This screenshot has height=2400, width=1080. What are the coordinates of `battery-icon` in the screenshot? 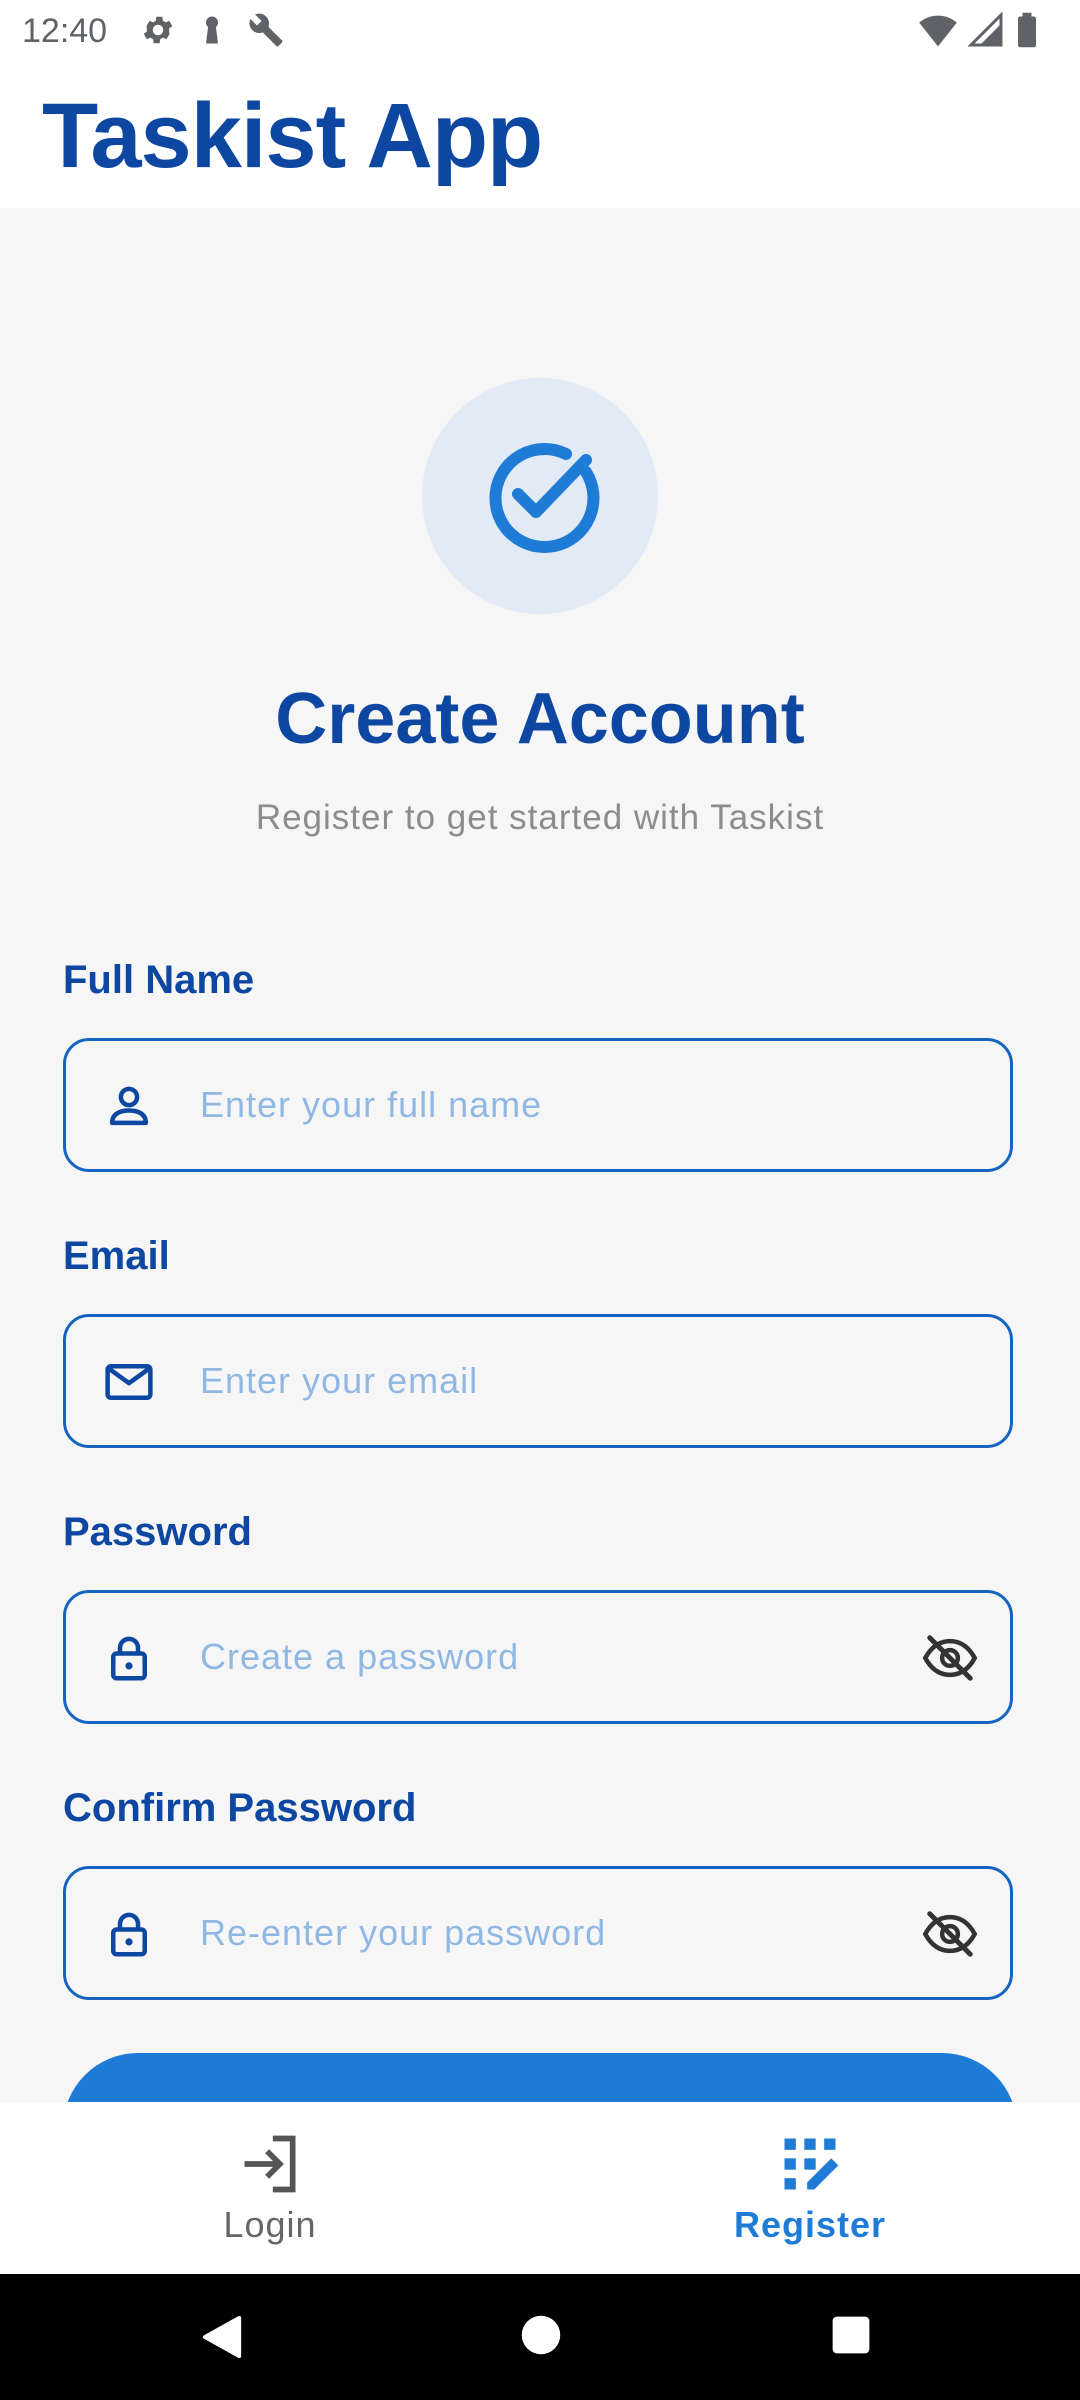 It's located at (1027, 30).